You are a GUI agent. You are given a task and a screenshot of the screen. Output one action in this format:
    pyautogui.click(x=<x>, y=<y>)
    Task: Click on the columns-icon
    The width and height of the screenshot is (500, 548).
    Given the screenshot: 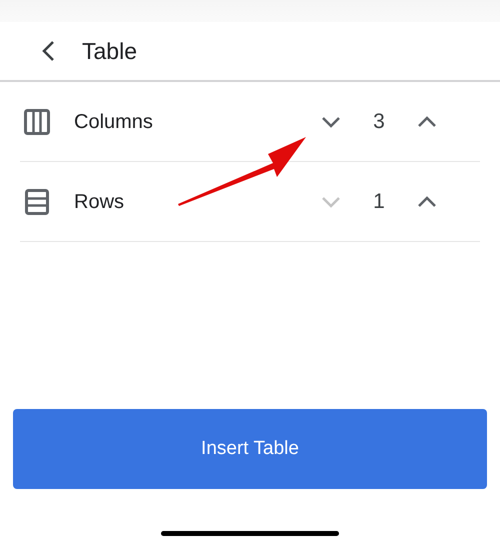 What is the action you would take?
    pyautogui.click(x=37, y=121)
    